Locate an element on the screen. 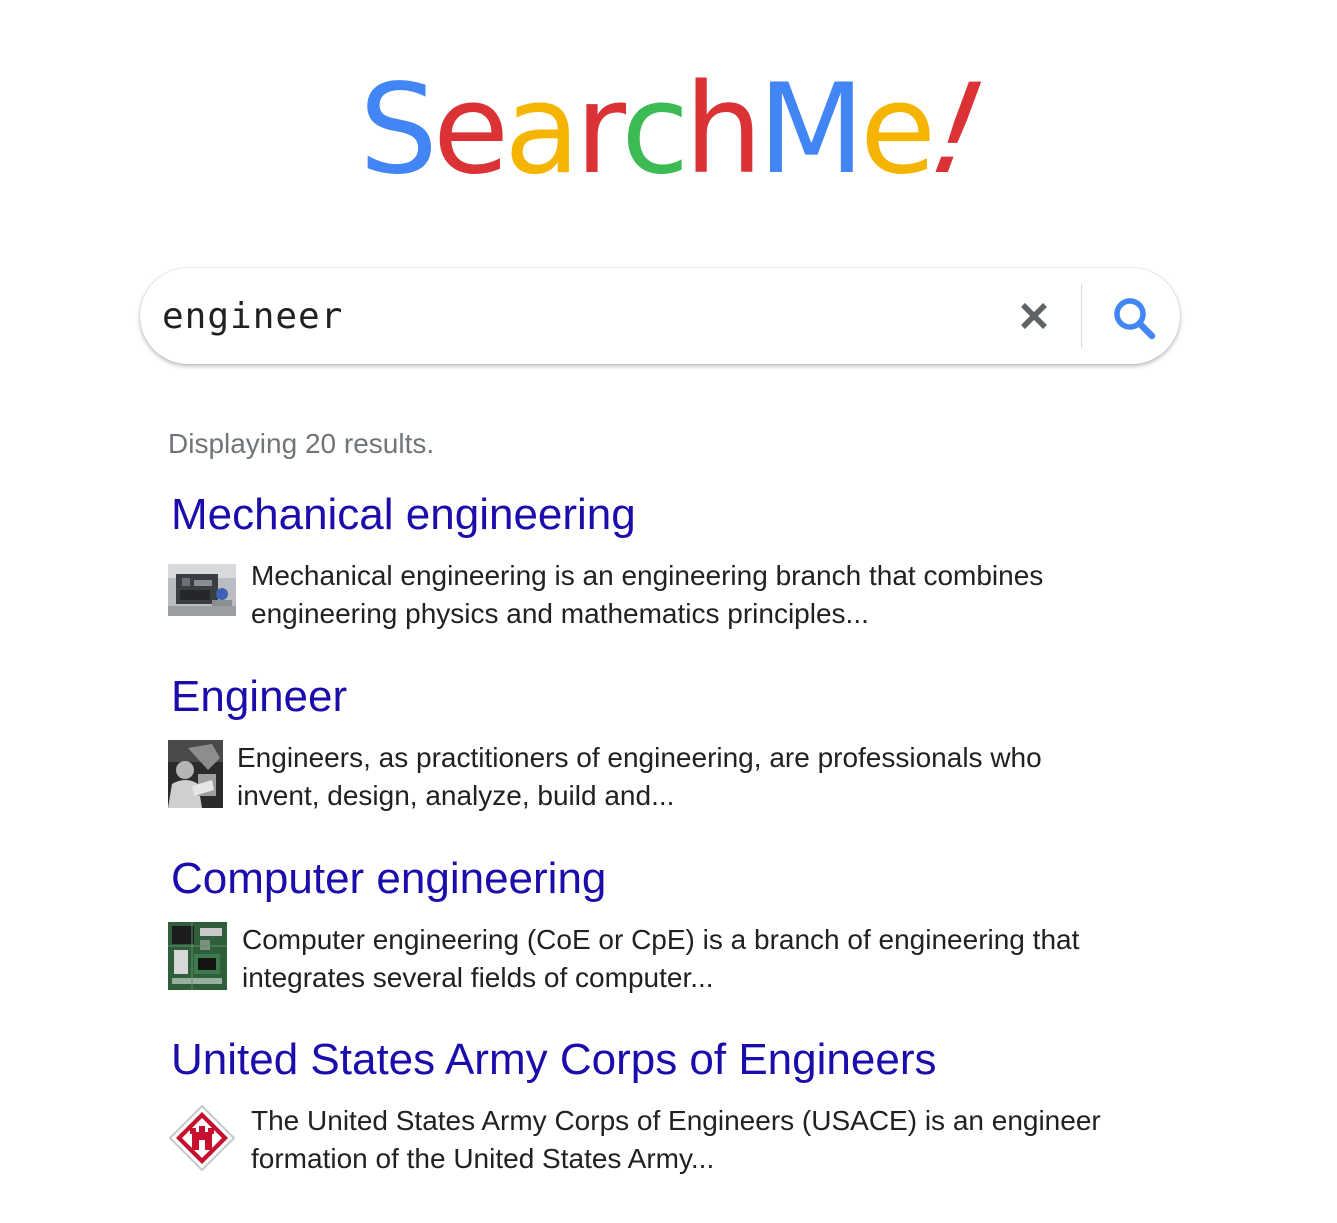  close-icon is located at coordinates (1034, 316).